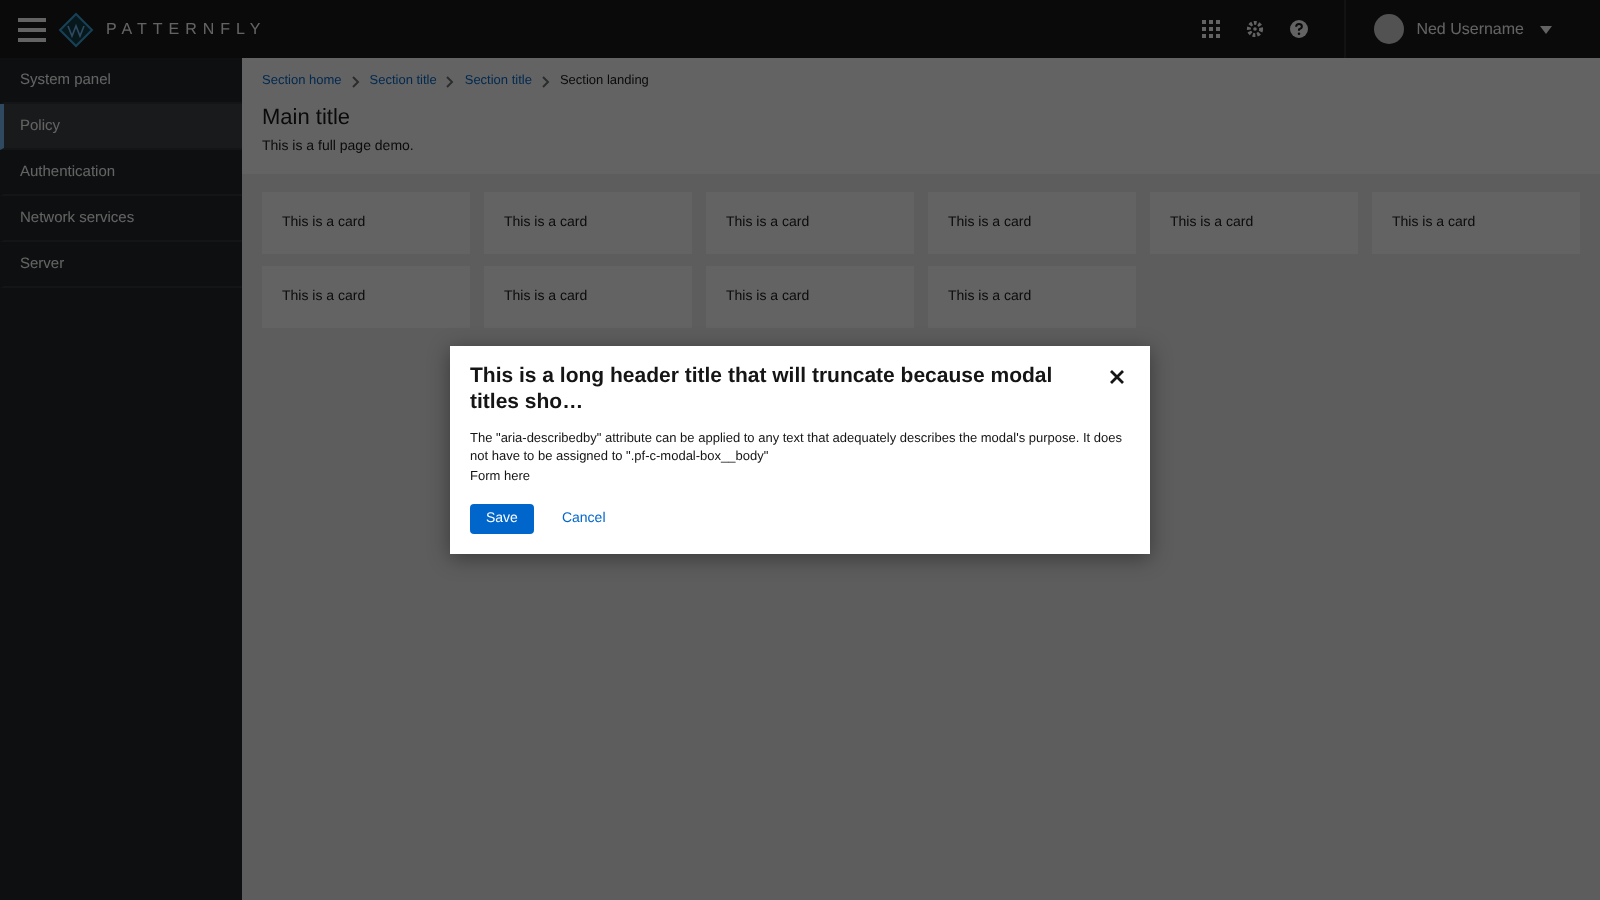 The width and height of the screenshot is (1600, 900). Describe the element at coordinates (186, 29) in the screenshot. I see `brand-name: PATTERNFLY` at that location.